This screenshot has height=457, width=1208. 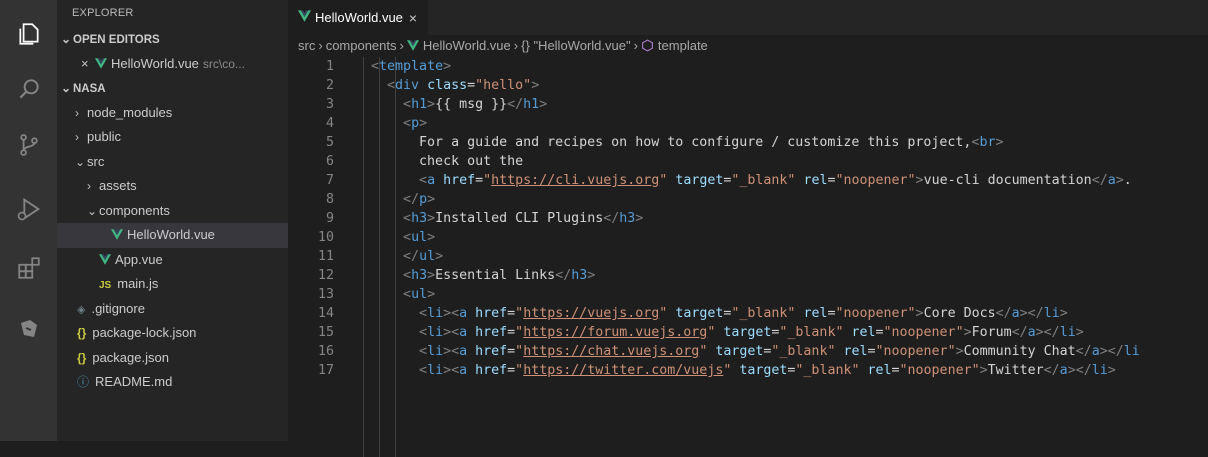 What do you see at coordinates (172, 382) in the screenshot?
I see `tree-item-readme-md: ⓘ README.md` at bounding box center [172, 382].